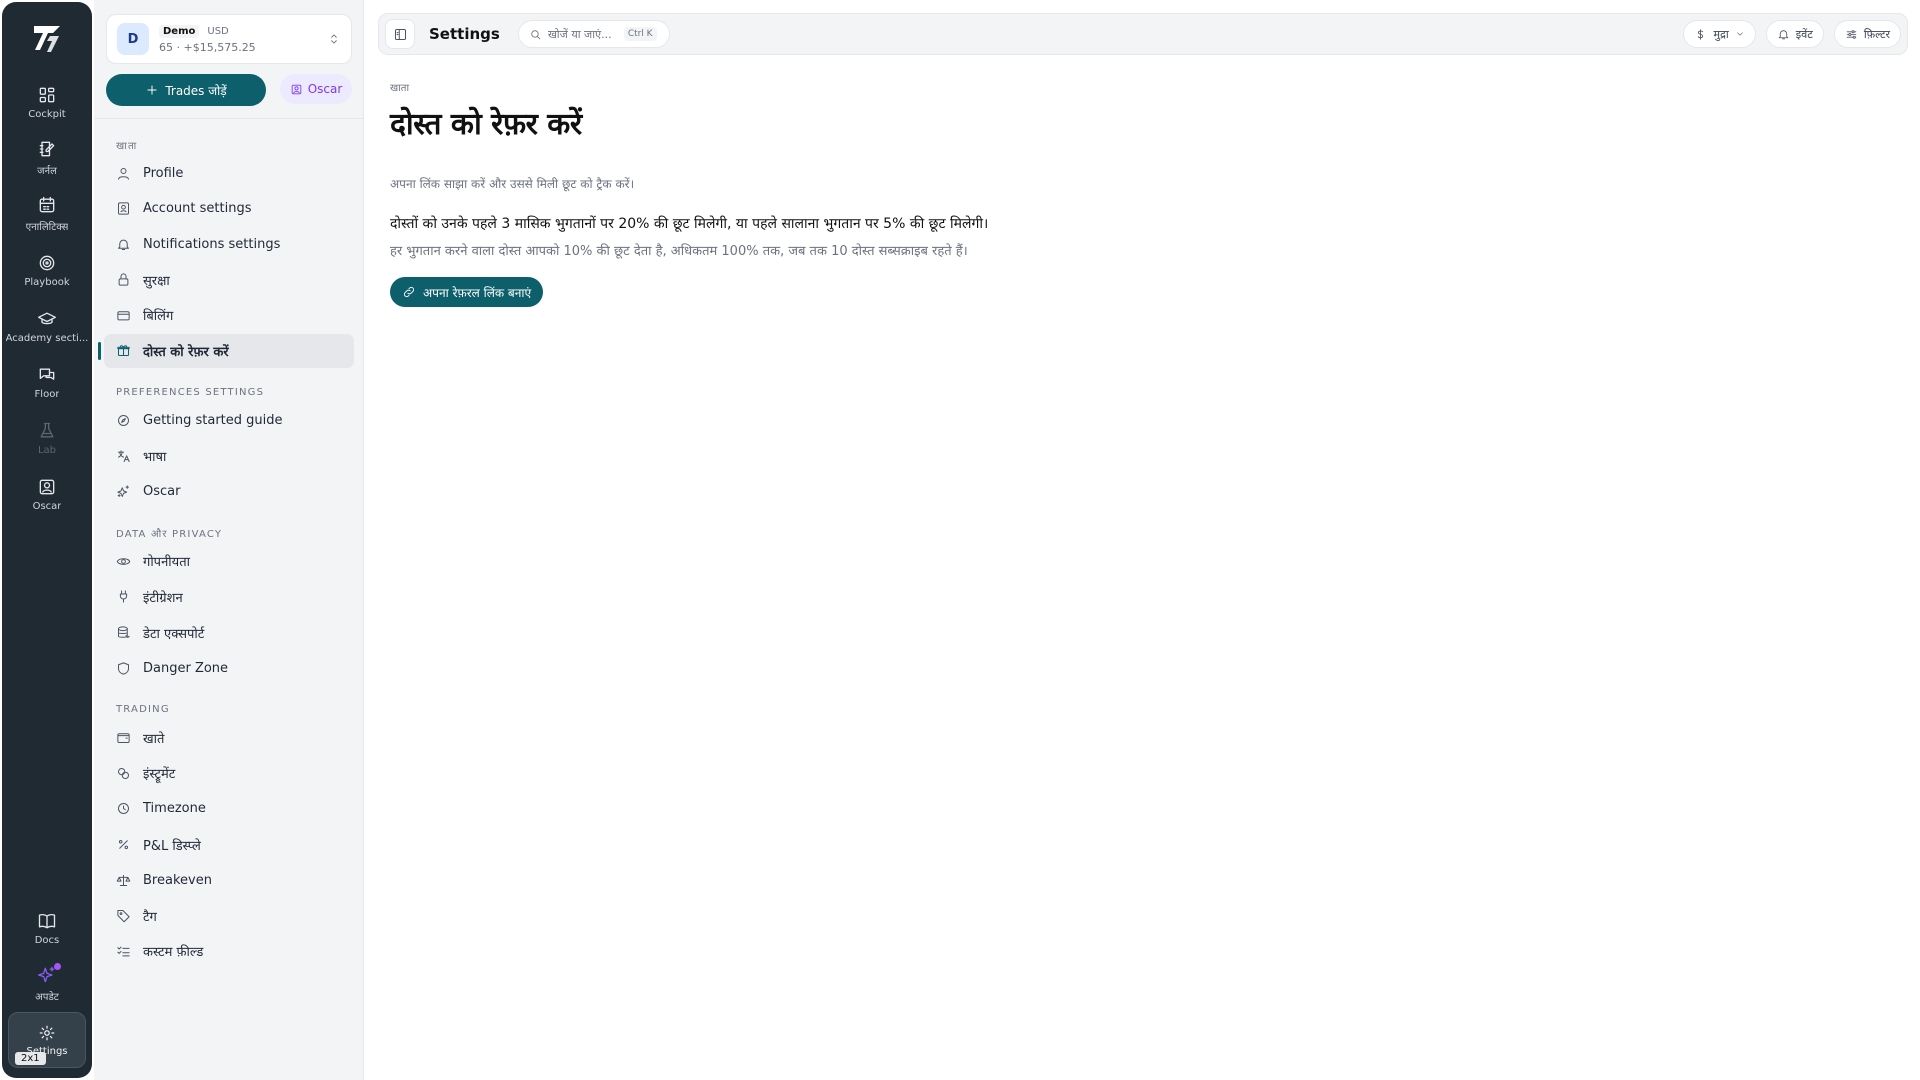  I want to click on menu-item-label: इंस्ट्रूमेंट, so click(159, 775).